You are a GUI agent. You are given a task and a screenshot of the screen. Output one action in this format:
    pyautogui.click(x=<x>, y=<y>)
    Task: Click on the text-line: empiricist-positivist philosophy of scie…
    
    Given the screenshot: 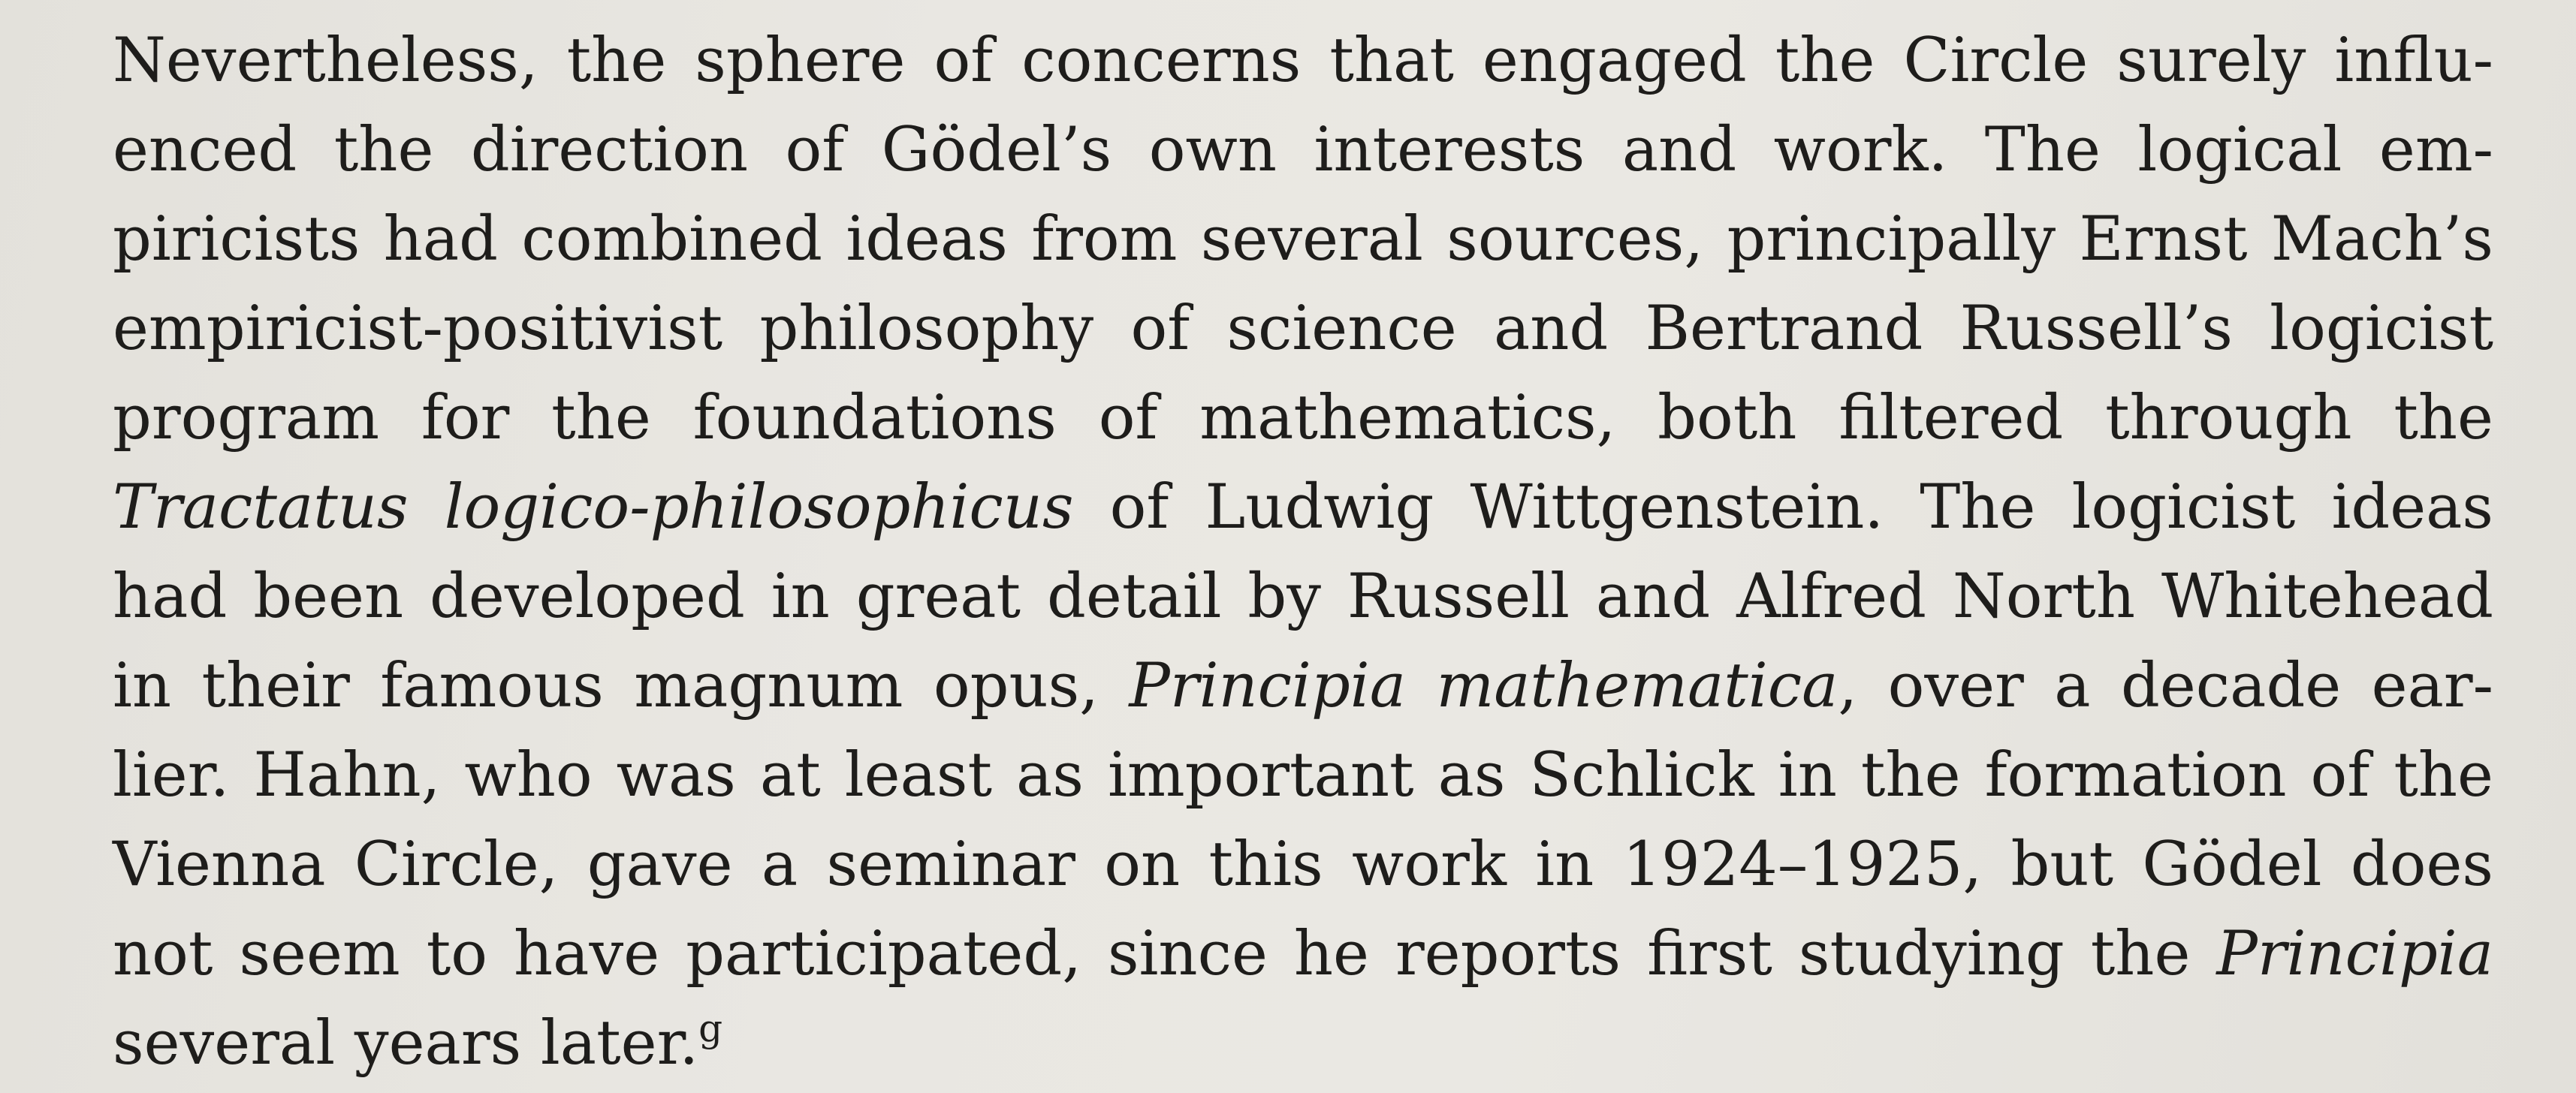 What is the action you would take?
    pyautogui.click(x=1303, y=329)
    